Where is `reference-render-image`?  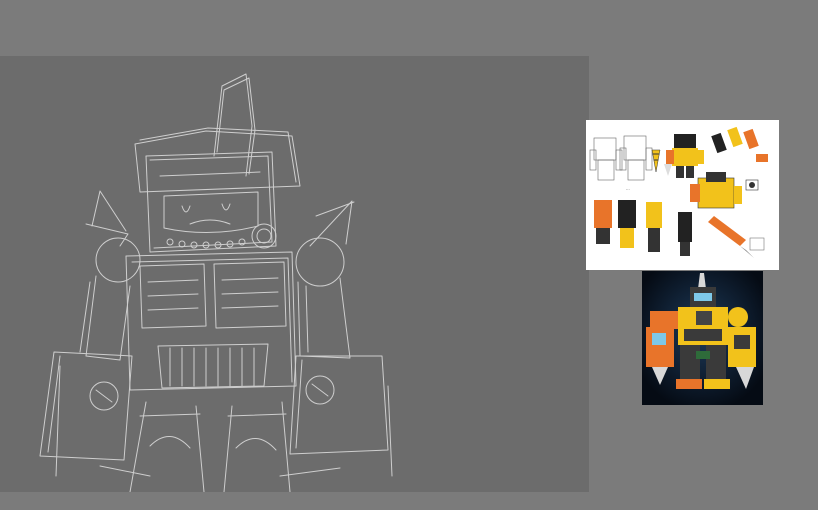 reference-render-image is located at coordinates (702, 338).